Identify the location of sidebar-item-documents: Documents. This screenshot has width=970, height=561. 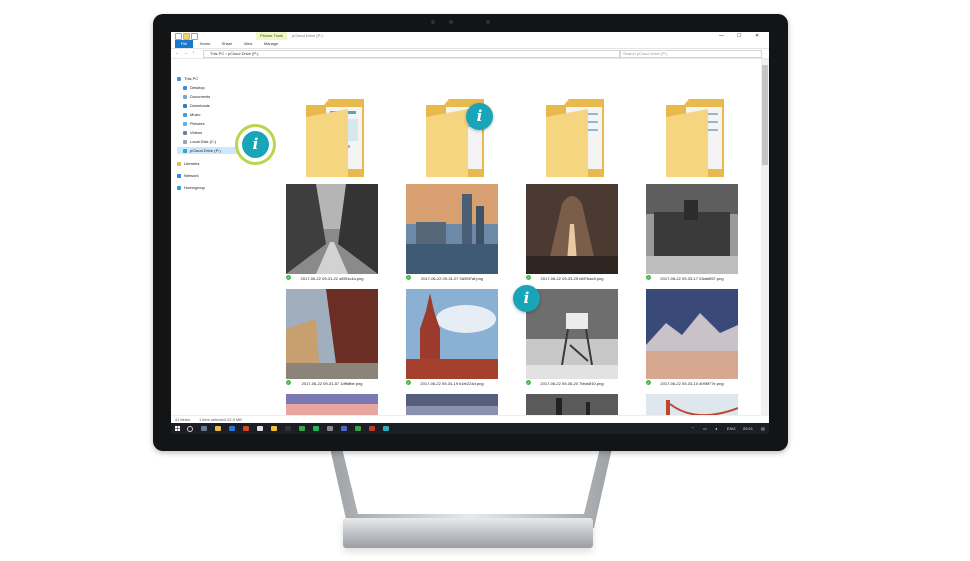
(196, 96).